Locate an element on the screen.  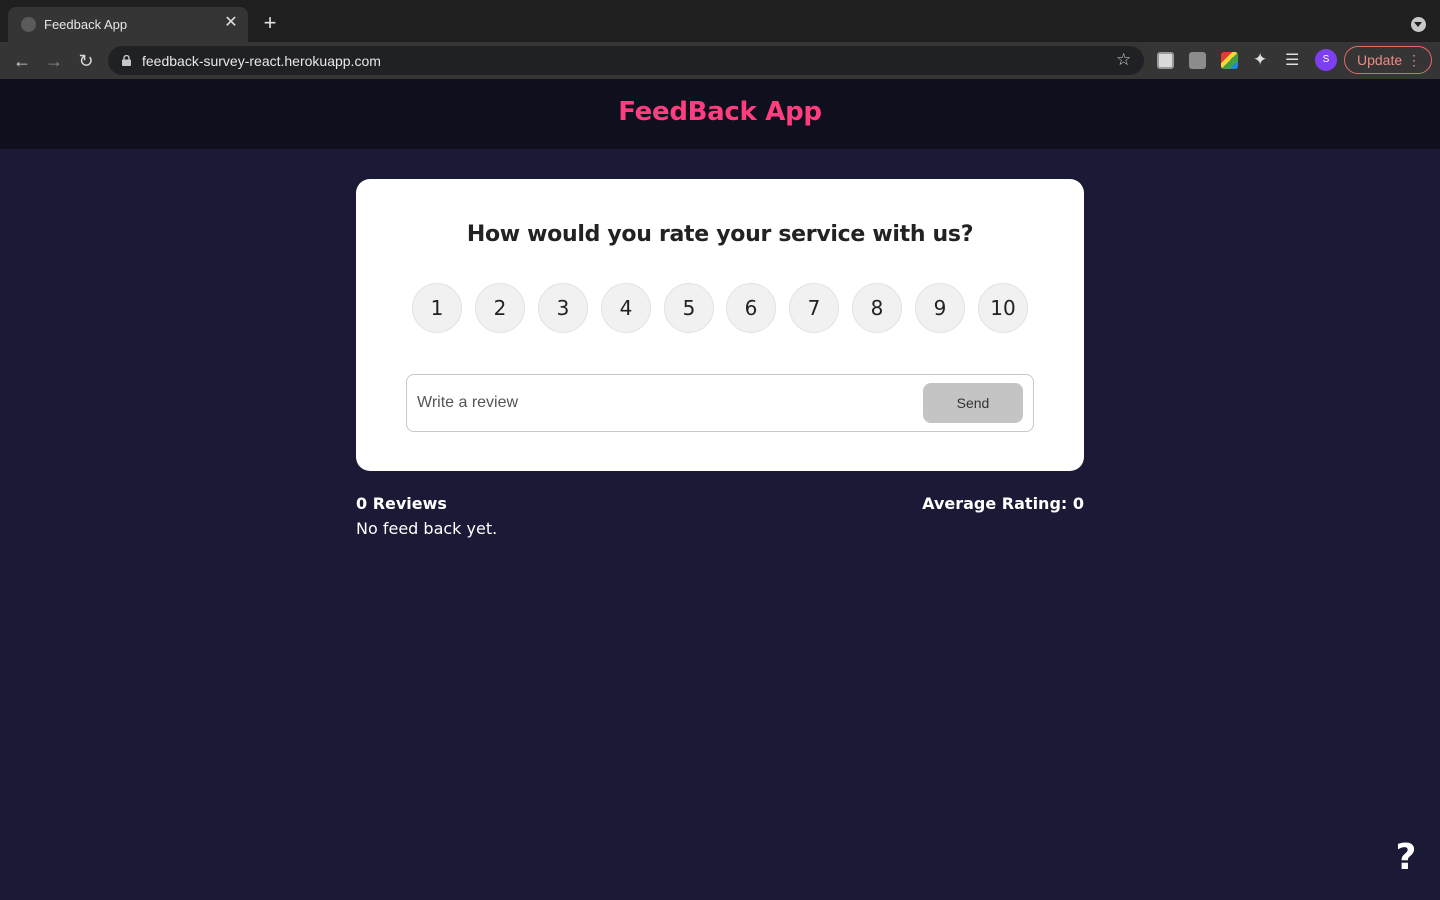
rating-option: 8 is located at coordinates (877, 308).